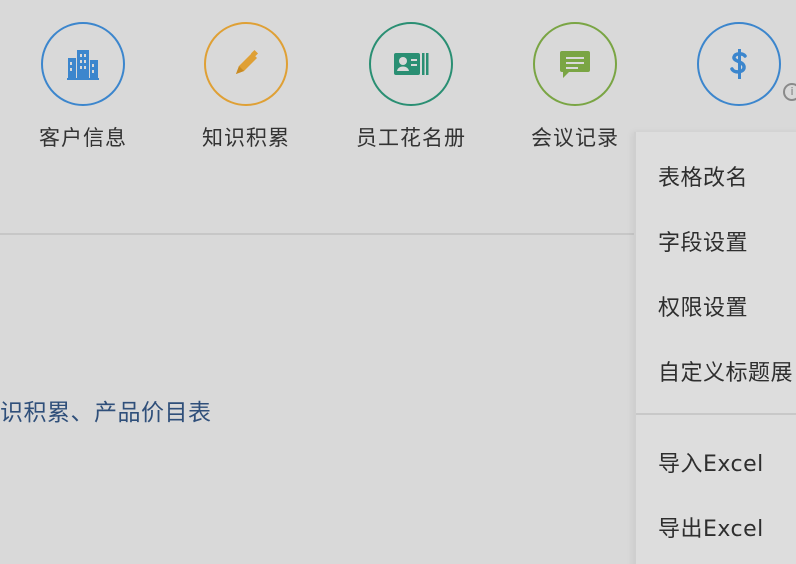 This screenshot has height=564, width=796. What do you see at coordinates (411, 138) in the screenshot?
I see `app-label: 员工花名册` at bounding box center [411, 138].